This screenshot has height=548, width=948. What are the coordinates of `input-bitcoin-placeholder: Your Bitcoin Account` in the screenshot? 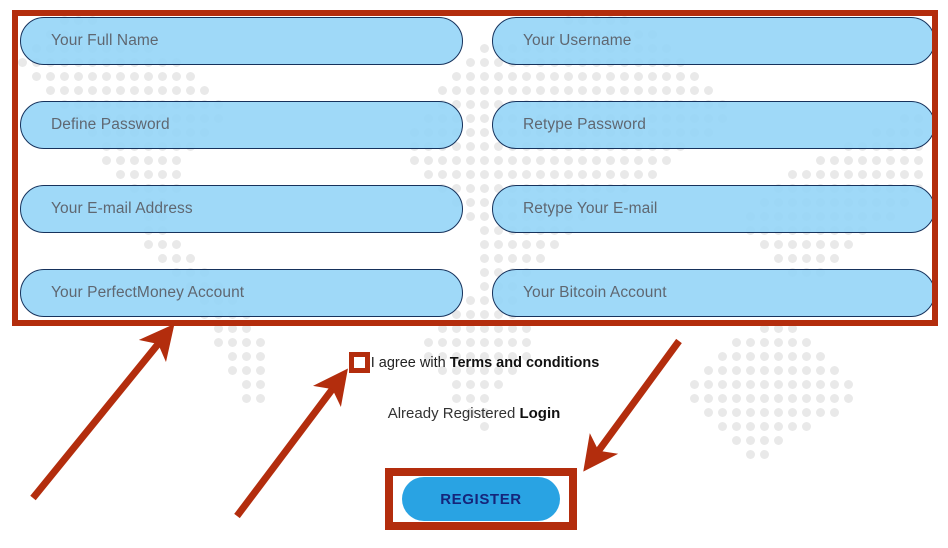 It's located at (595, 292).